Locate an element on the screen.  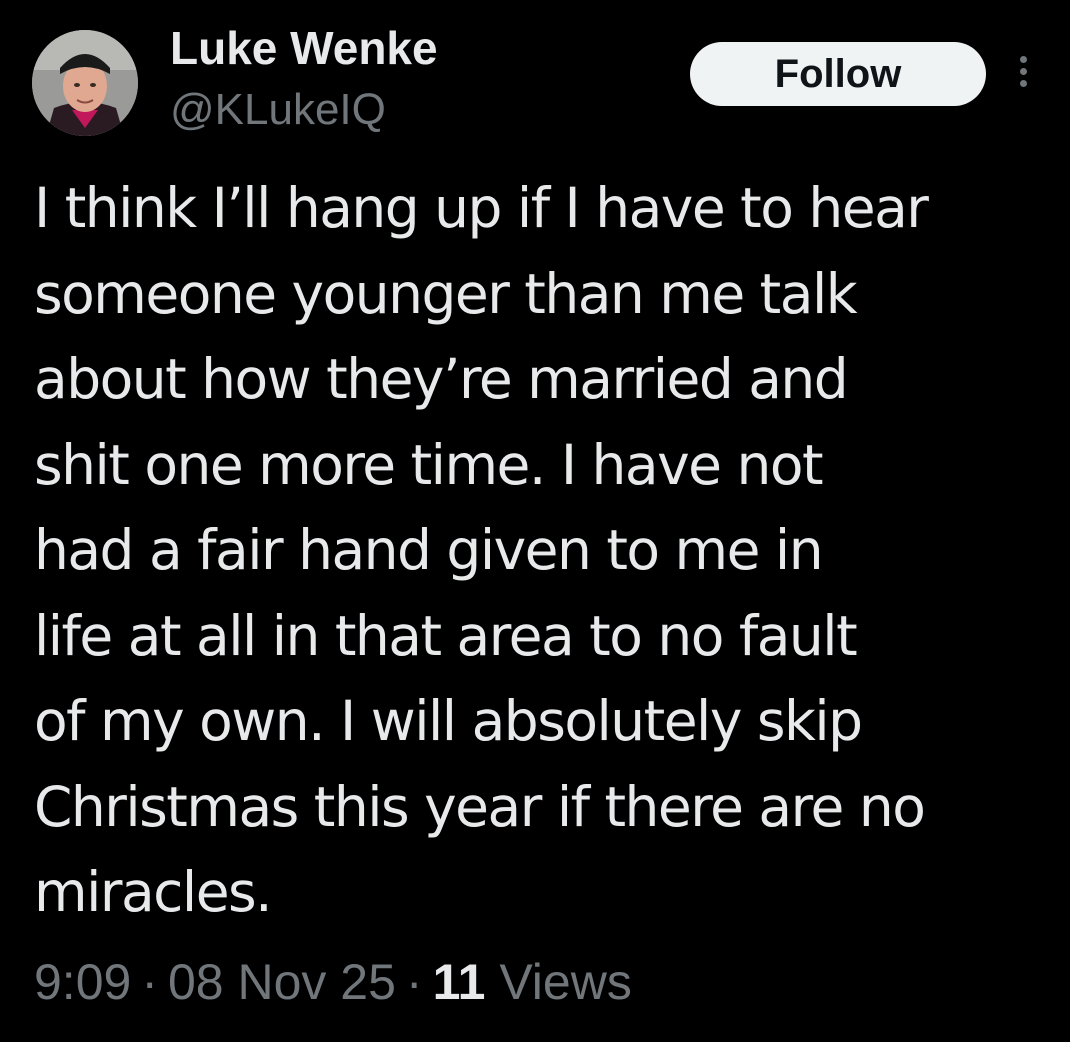
author-display-name: Luke Wenke is located at coordinates (304, 48).